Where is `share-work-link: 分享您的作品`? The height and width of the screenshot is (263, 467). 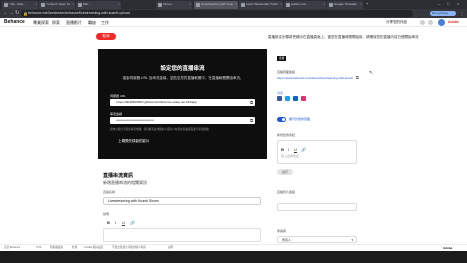
share-work-link: 分享您的作品 is located at coordinates (396, 22).